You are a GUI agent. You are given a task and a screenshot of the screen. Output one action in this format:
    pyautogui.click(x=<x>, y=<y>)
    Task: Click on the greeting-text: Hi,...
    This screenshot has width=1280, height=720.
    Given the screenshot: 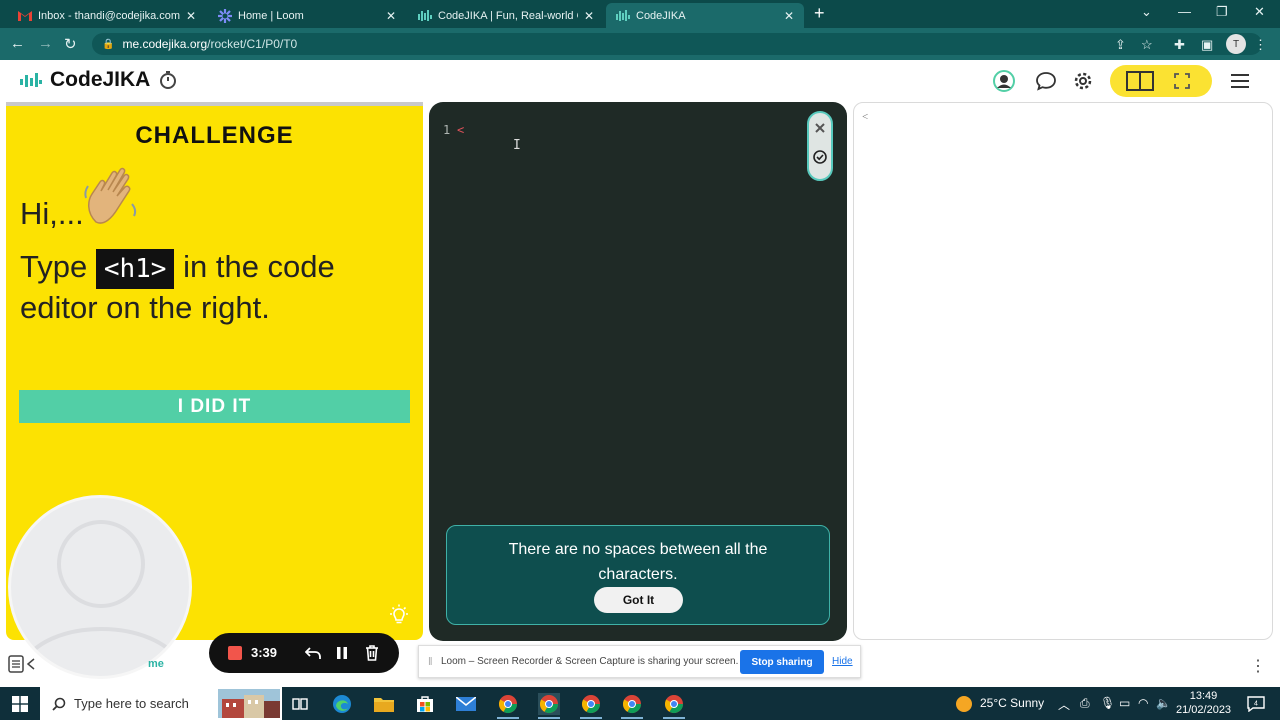 What is the action you would take?
    pyautogui.click(x=52, y=213)
    